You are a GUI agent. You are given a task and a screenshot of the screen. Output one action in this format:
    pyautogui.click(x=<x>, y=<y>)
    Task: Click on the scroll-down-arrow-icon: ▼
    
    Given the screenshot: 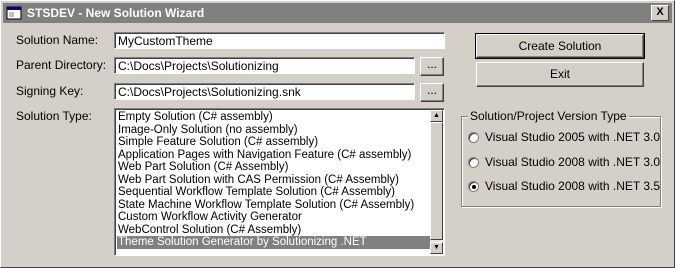 What is the action you would take?
    pyautogui.click(x=436, y=248)
    